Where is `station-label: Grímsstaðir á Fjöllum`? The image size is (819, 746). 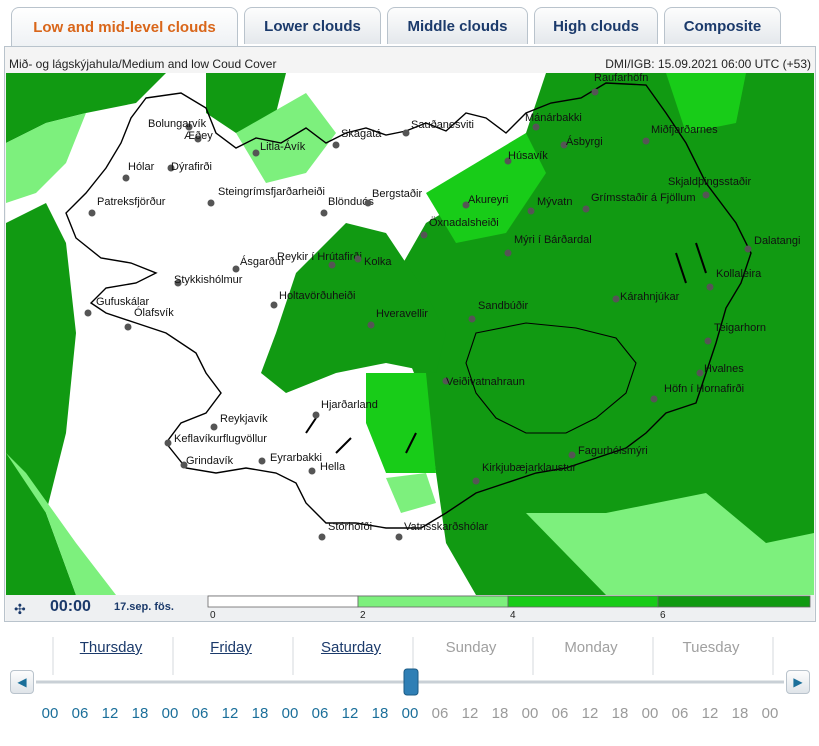 station-label: Grímsstaðir á Fjöllum is located at coordinates (643, 198).